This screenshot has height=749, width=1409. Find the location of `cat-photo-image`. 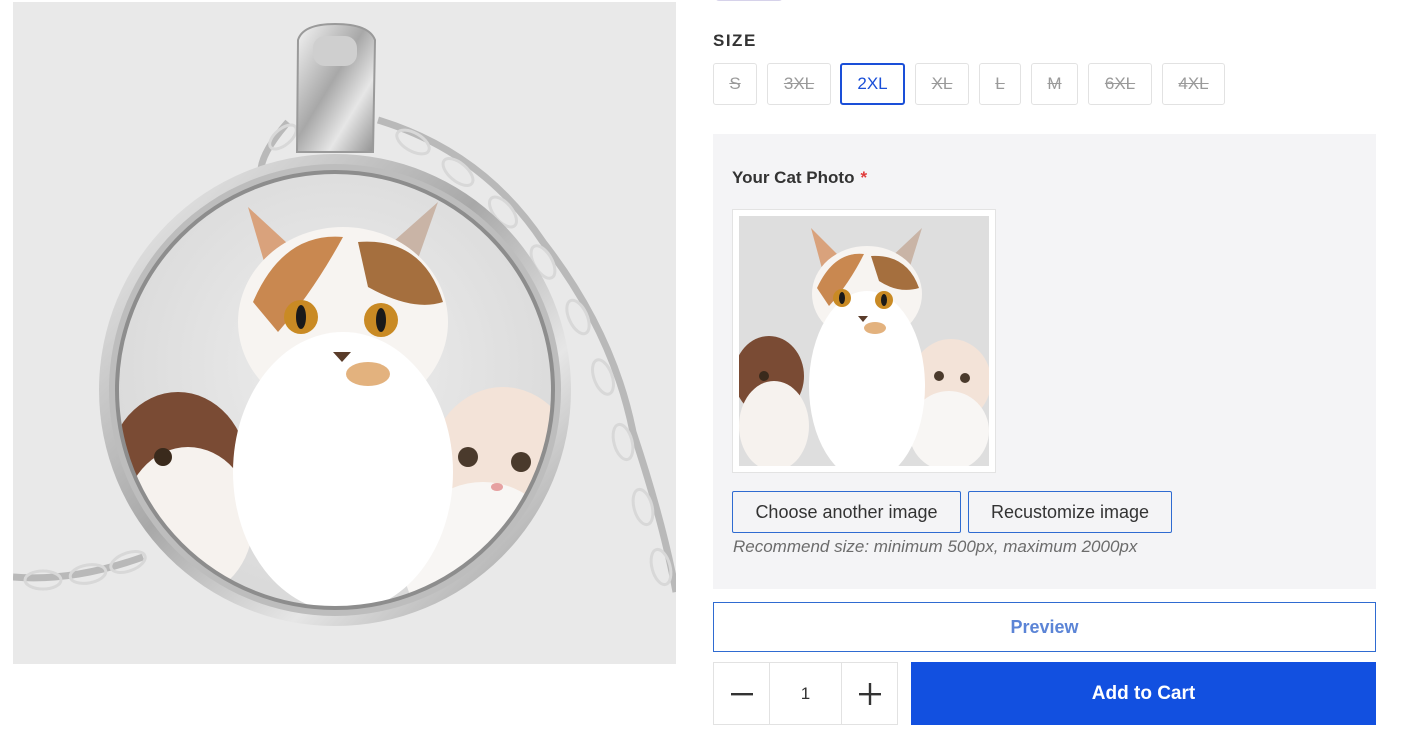

cat-photo-image is located at coordinates (864, 341).